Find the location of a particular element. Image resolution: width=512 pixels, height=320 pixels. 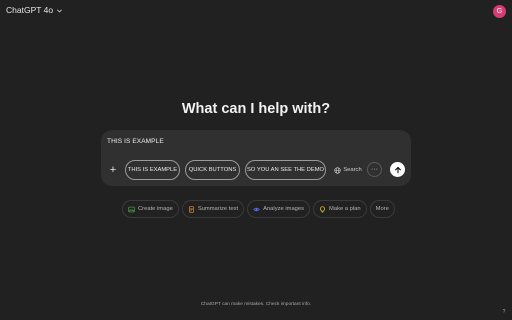

document-icon is located at coordinates (191, 209).